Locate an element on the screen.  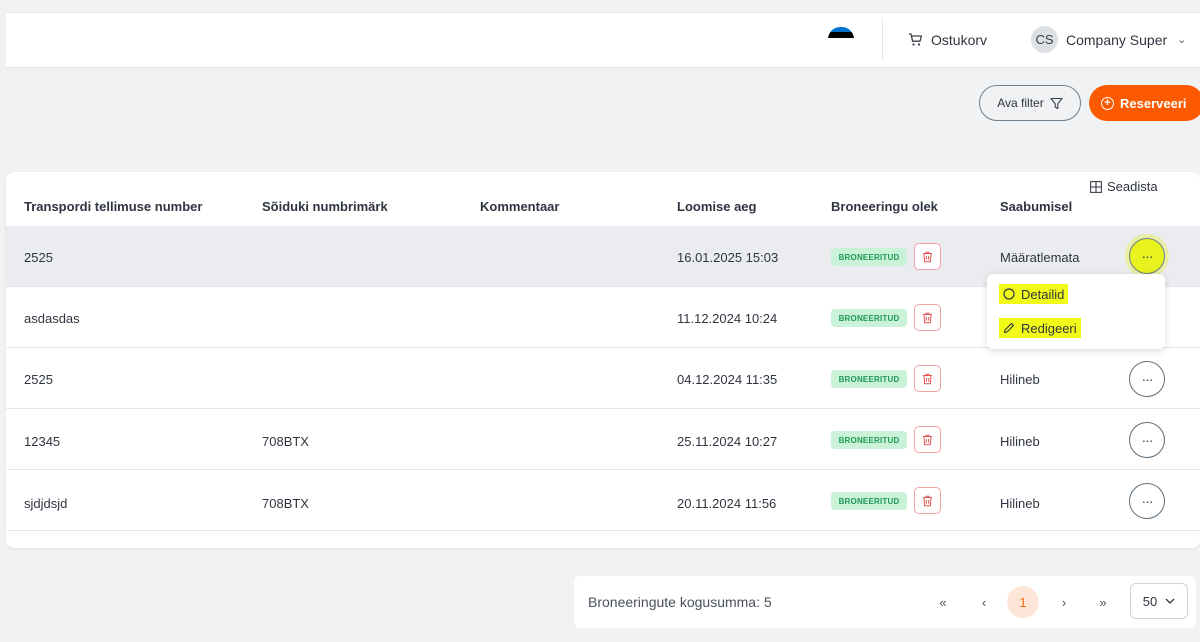
pencil-icon is located at coordinates (1009, 328).